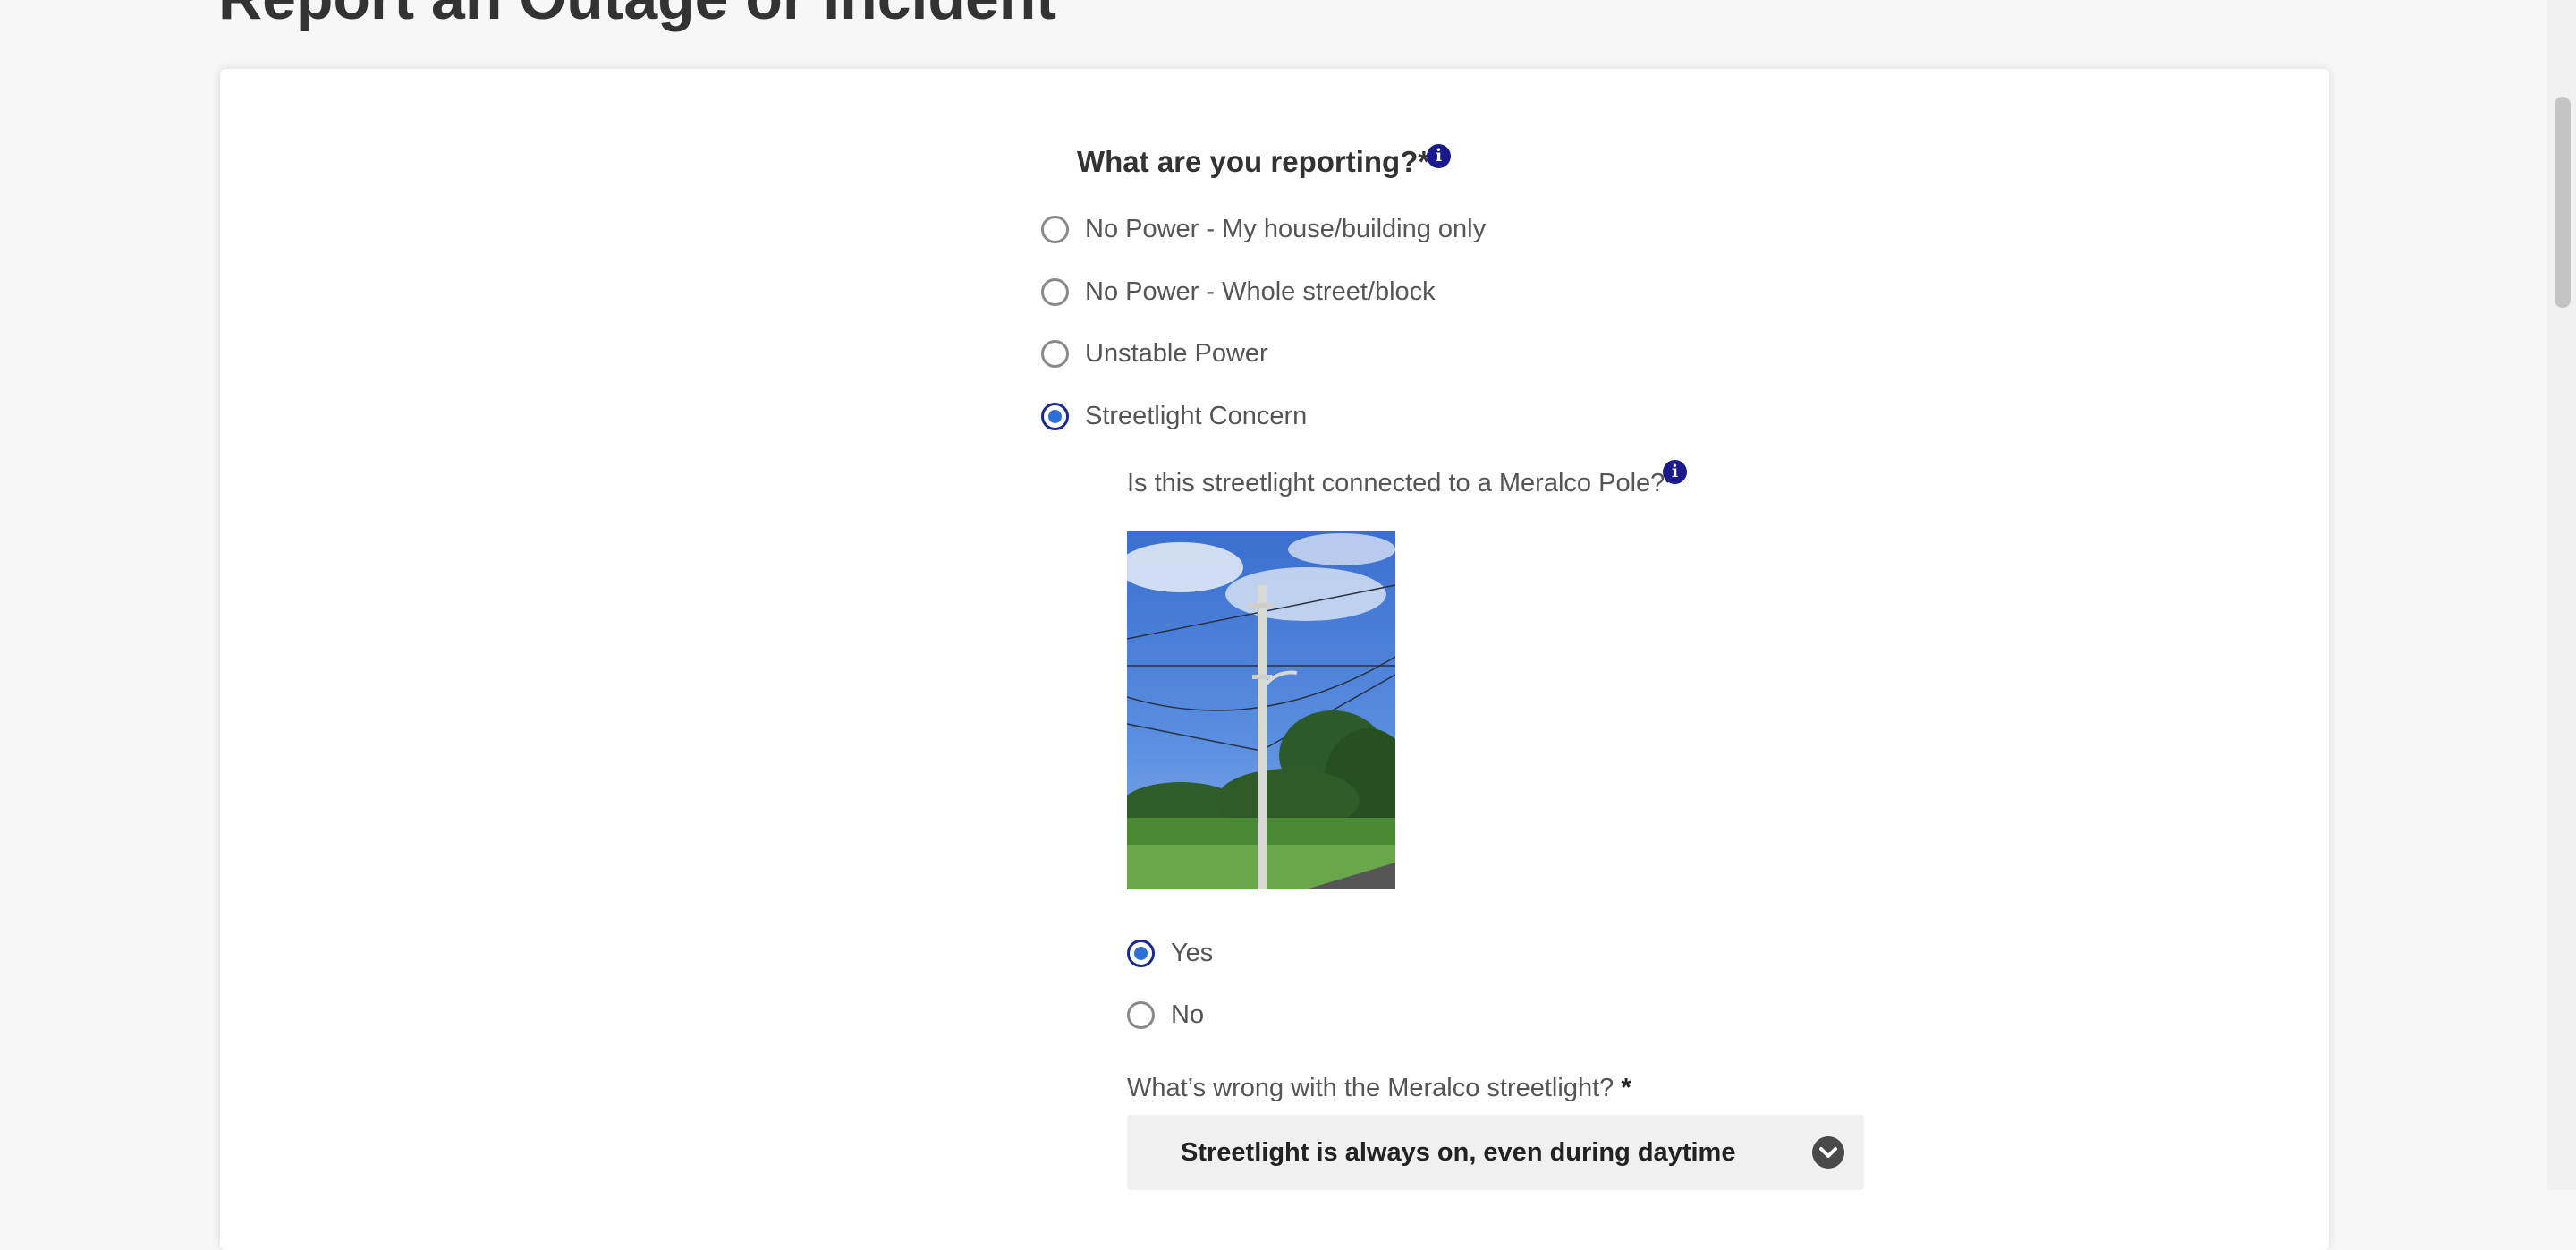 The width and height of the screenshot is (2576, 1250). What do you see at coordinates (1260, 291) in the screenshot?
I see `option-label: No Power - Whole street/block` at bounding box center [1260, 291].